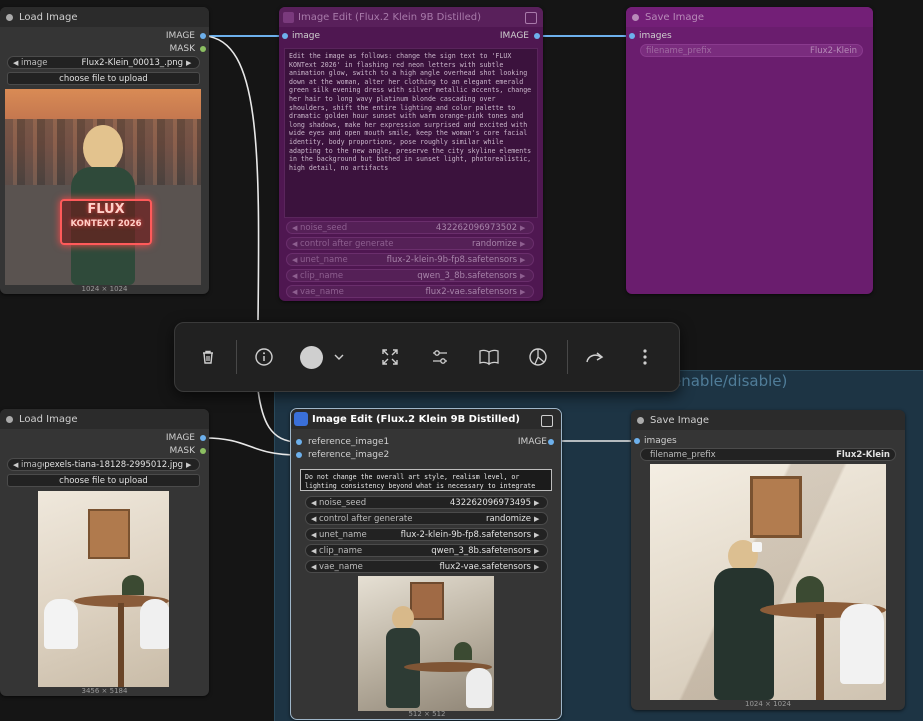  What do you see at coordinates (390, 357) in the screenshot?
I see `fit-view-icon` at bounding box center [390, 357].